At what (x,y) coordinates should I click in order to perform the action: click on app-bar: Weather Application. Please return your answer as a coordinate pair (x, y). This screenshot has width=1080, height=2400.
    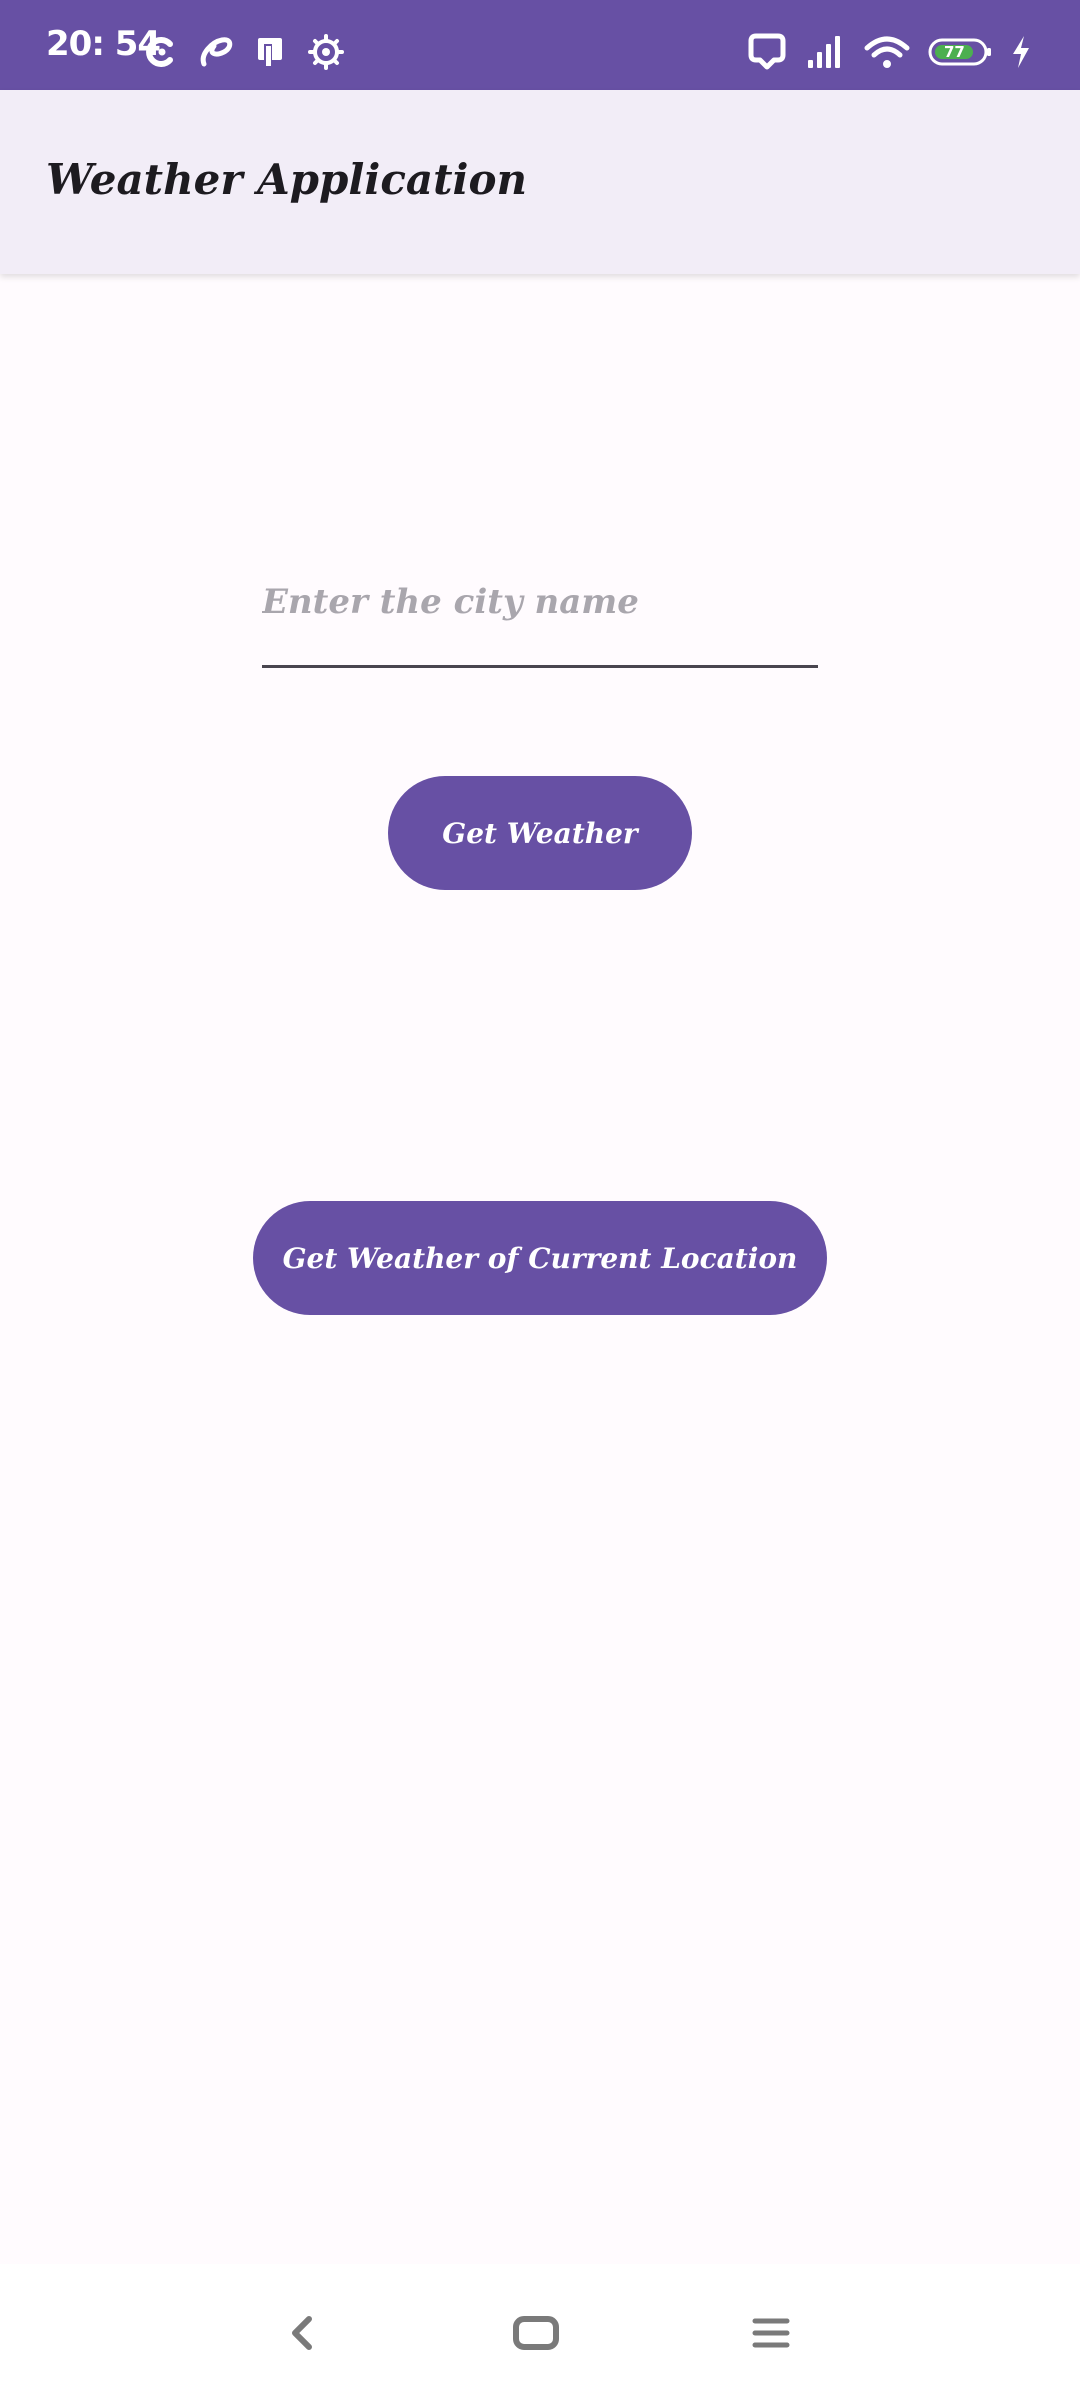
    Looking at the image, I should click on (540, 182).